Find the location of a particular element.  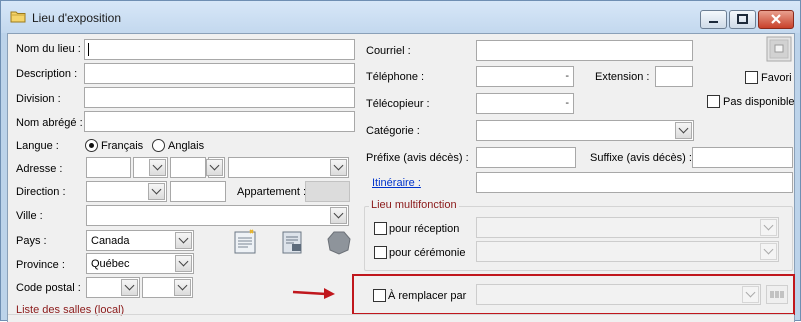

prefixe-label: Préfixe (avis décès) : is located at coordinates (417, 158).